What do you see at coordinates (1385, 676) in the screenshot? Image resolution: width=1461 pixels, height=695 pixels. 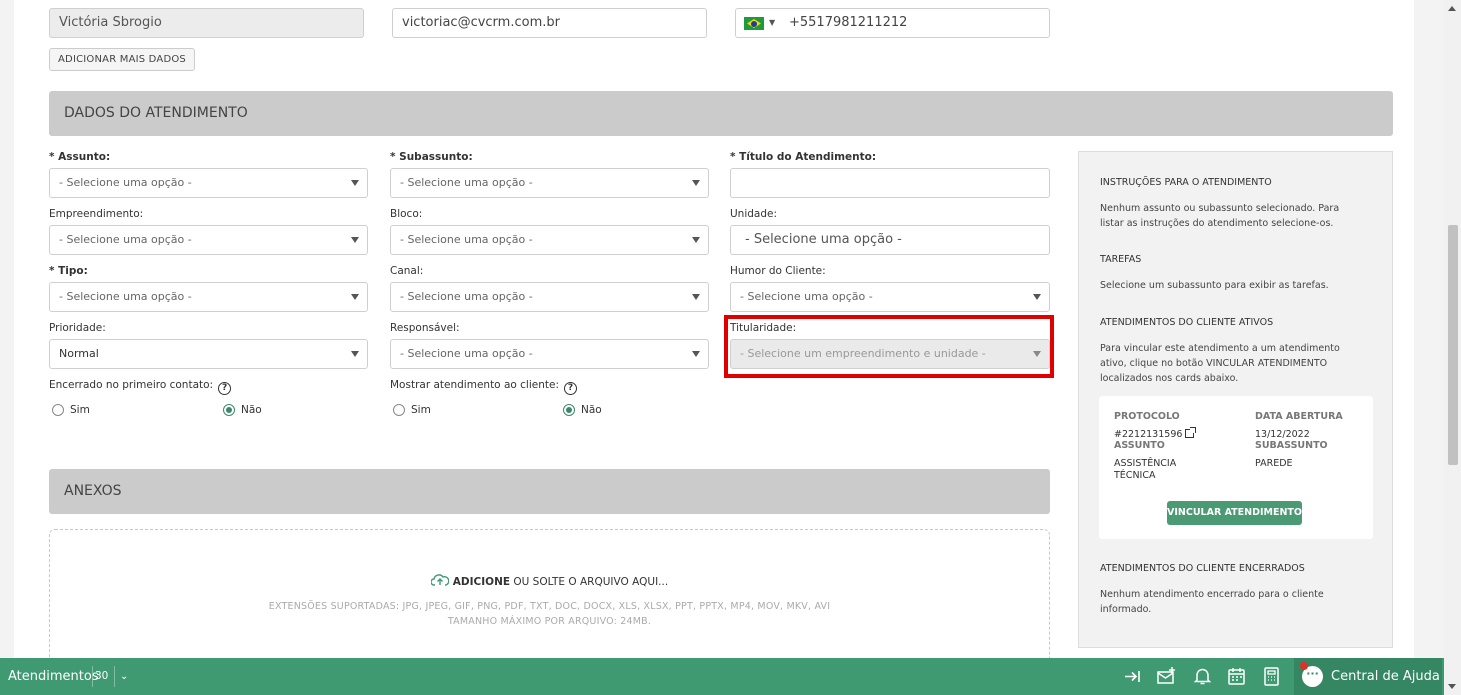 I see `help-center-label: Central de Ajuda` at bounding box center [1385, 676].